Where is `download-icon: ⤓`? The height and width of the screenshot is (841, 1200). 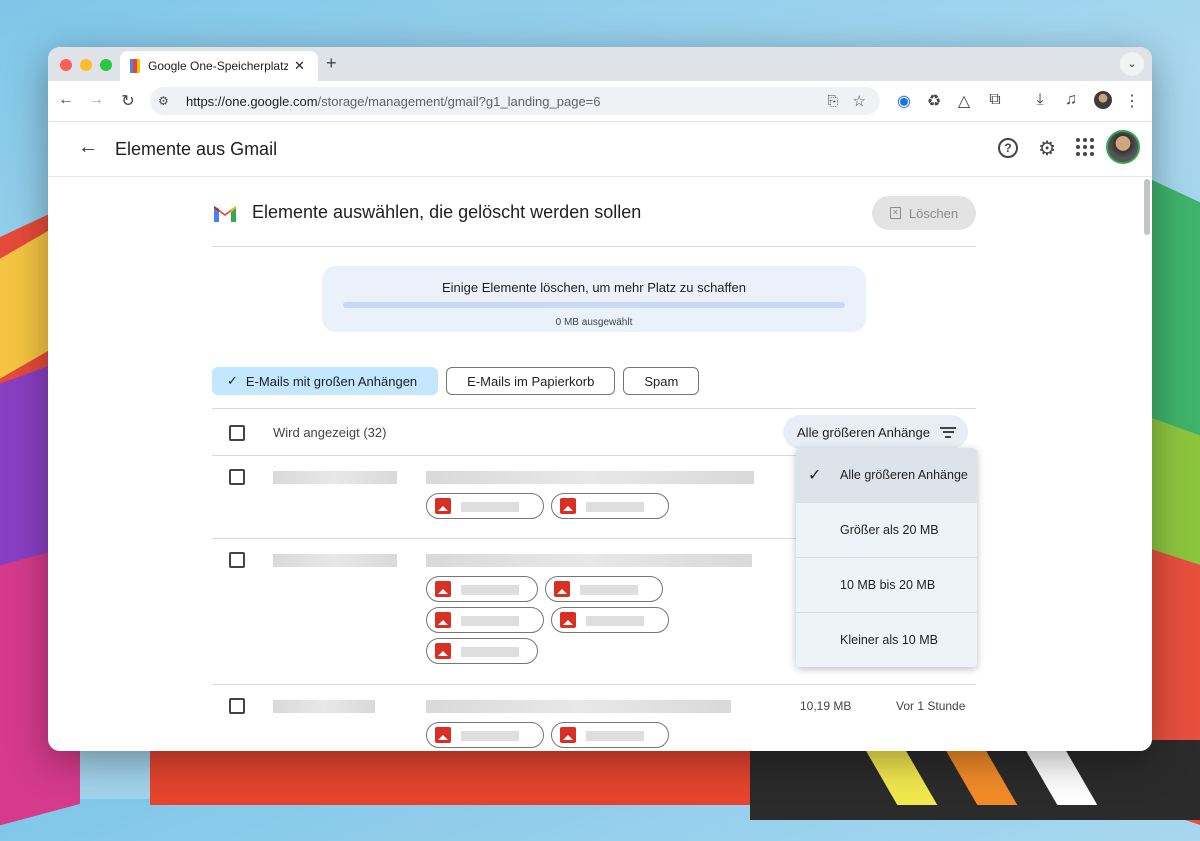
download-icon: ⤓ is located at coordinates (1040, 100).